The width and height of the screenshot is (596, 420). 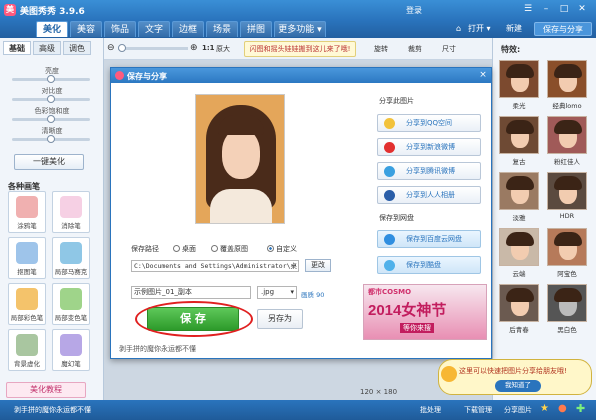 I want to click on beautify-tutorial-button: 美化教程, so click(x=46, y=390).